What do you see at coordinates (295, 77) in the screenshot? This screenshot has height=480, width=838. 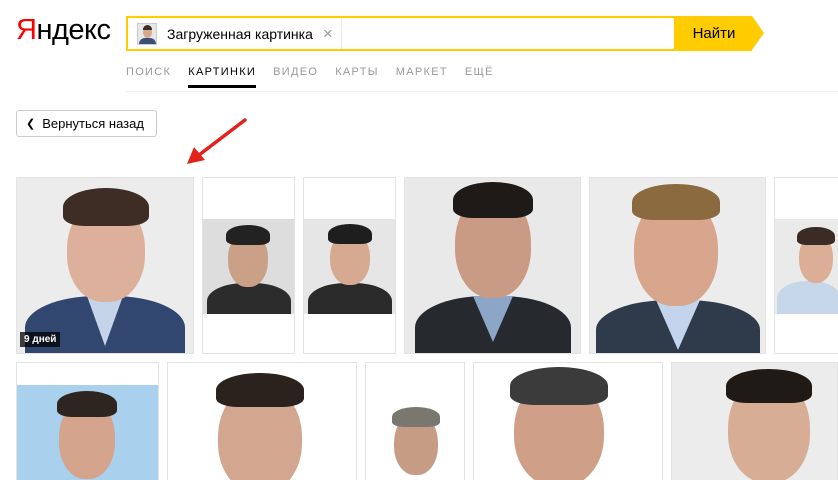 I see `tab-video: Видео` at bounding box center [295, 77].